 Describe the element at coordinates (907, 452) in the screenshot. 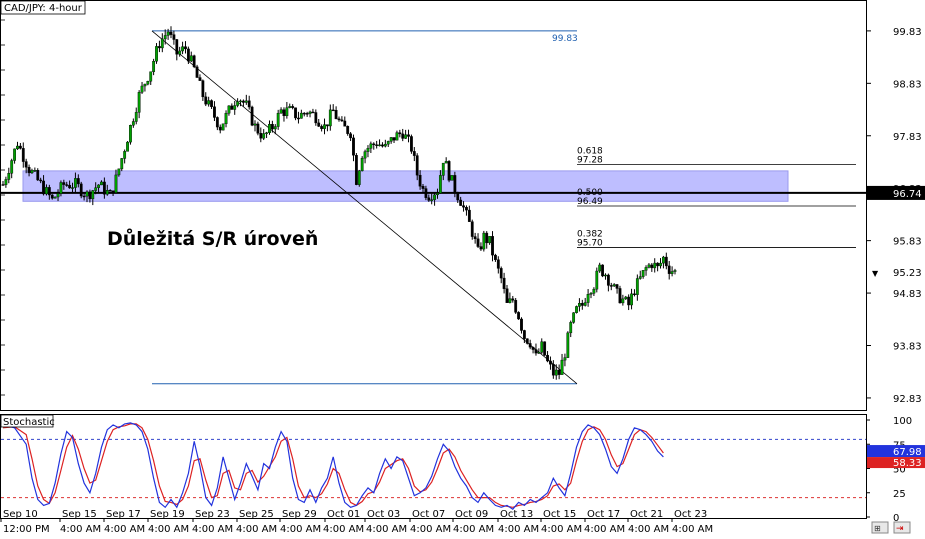

I see `stoch-main-value: 67.98` at that location.